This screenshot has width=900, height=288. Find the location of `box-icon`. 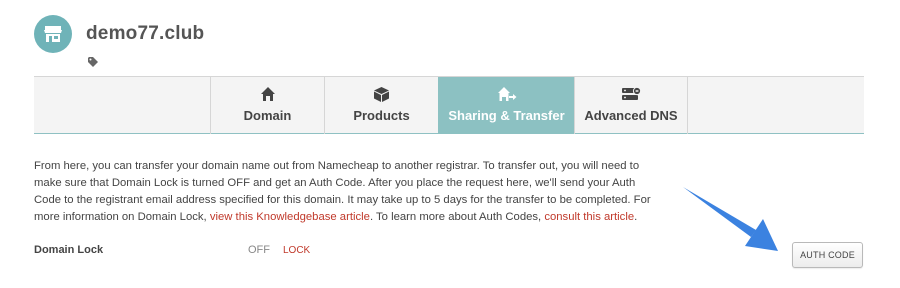

box-icon is located at coordinates (382, 94).